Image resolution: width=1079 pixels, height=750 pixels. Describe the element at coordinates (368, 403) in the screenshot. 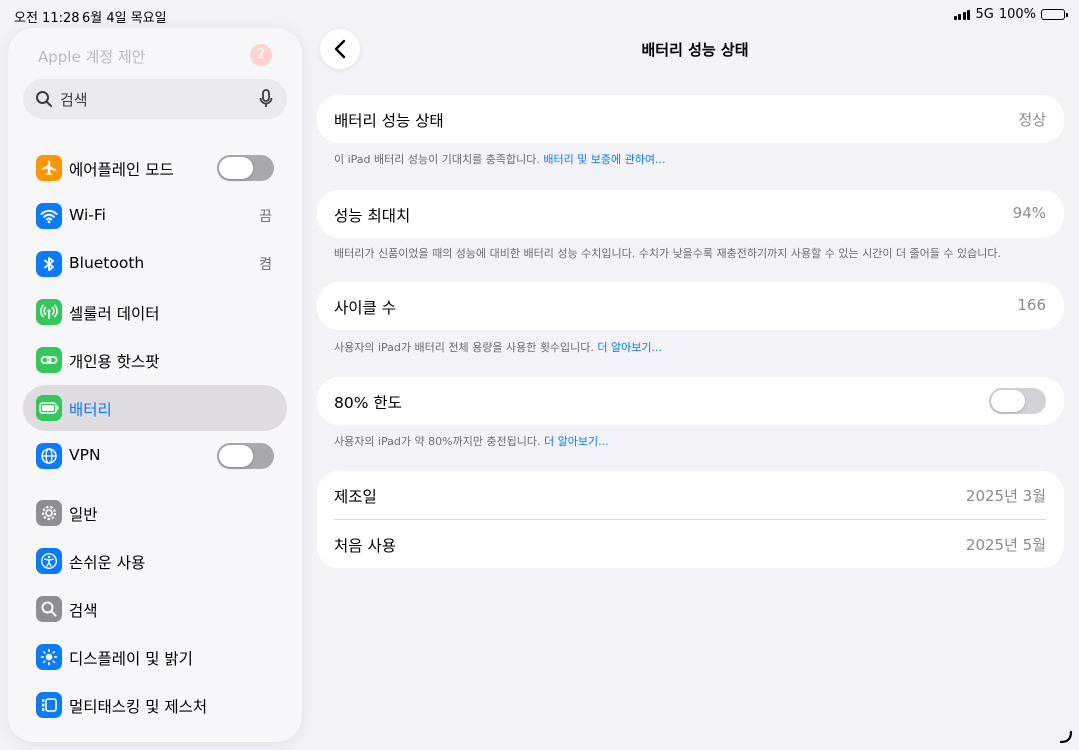

I see `charge-limit-label: 80% 한도` at that location.